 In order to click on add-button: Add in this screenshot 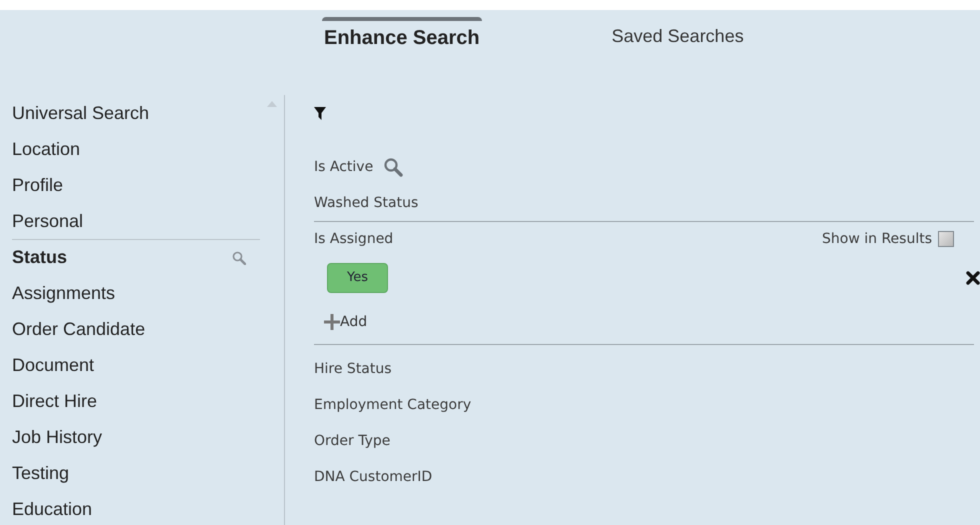, I will do `click(341, 322)`.